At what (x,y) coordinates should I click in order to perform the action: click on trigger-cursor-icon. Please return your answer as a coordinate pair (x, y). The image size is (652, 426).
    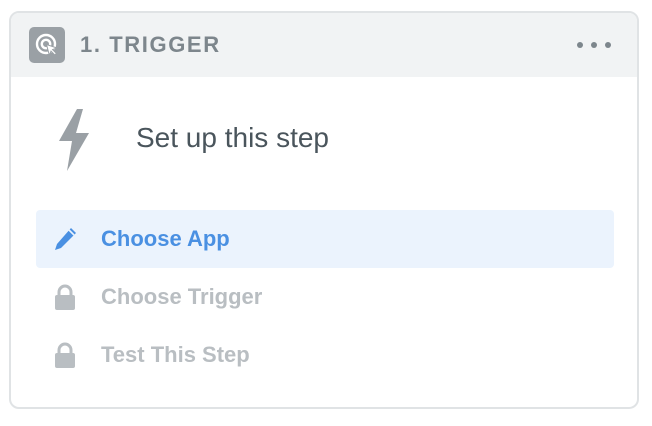
    Looking at the image, I should click on (47, 45).